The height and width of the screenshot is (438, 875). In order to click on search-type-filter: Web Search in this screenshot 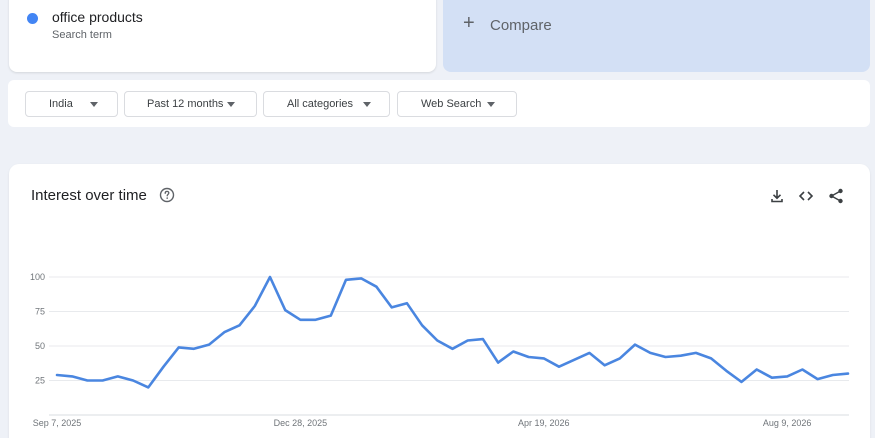, I will do `click(457, 104)`.